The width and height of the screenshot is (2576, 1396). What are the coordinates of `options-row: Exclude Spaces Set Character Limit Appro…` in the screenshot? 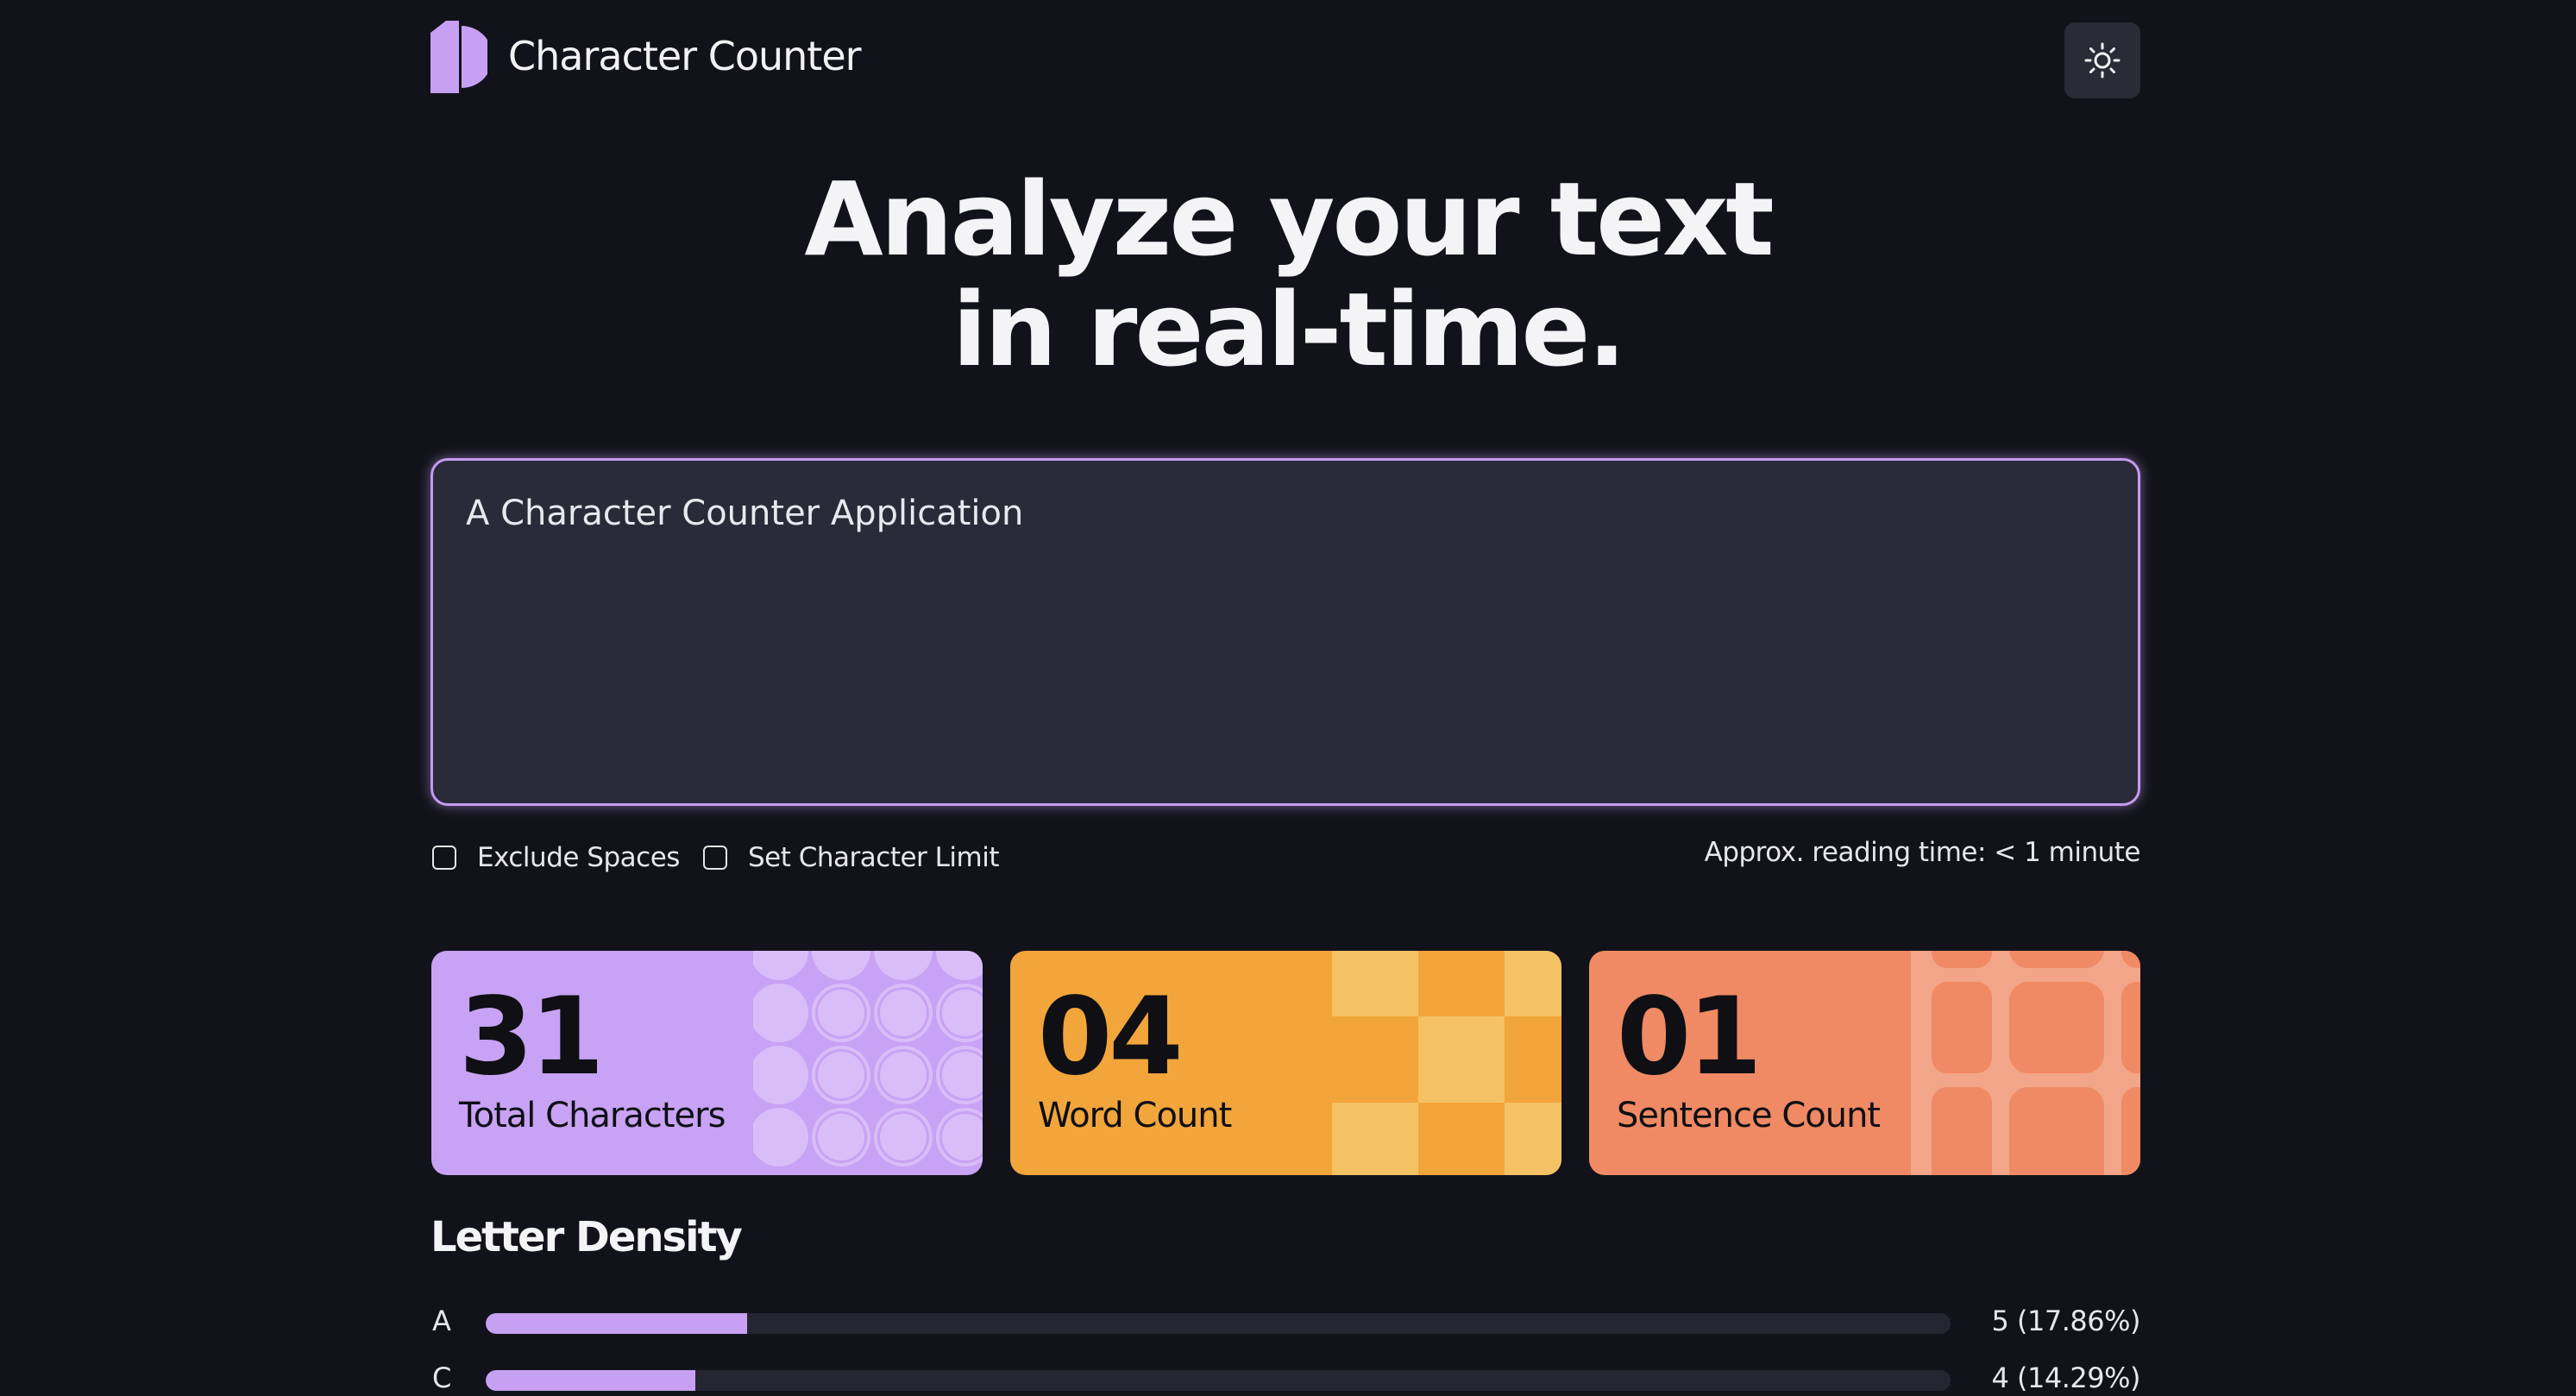 It's located at (1285, 857).